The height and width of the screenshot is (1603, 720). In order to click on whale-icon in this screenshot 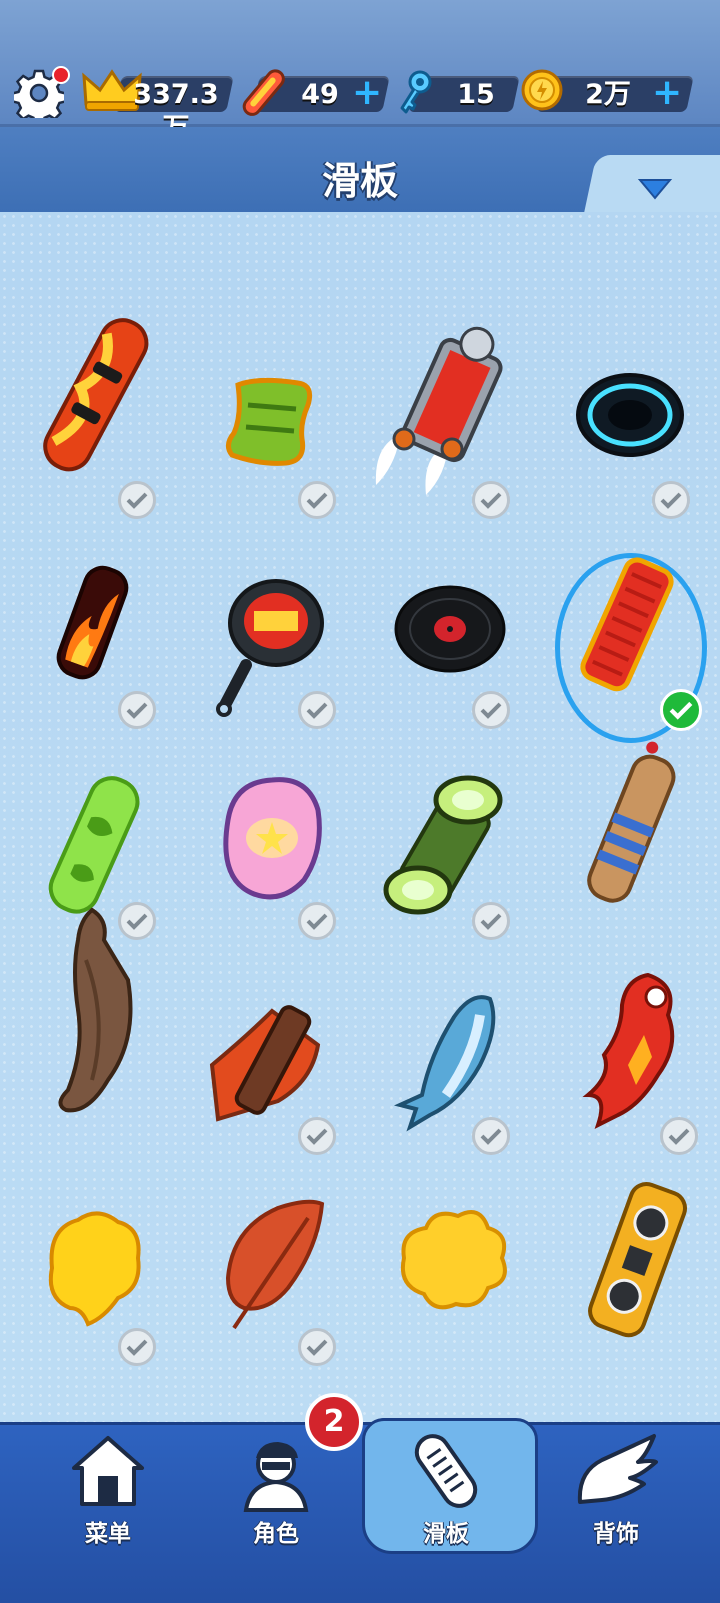, I will do `click(444, 1063)`.